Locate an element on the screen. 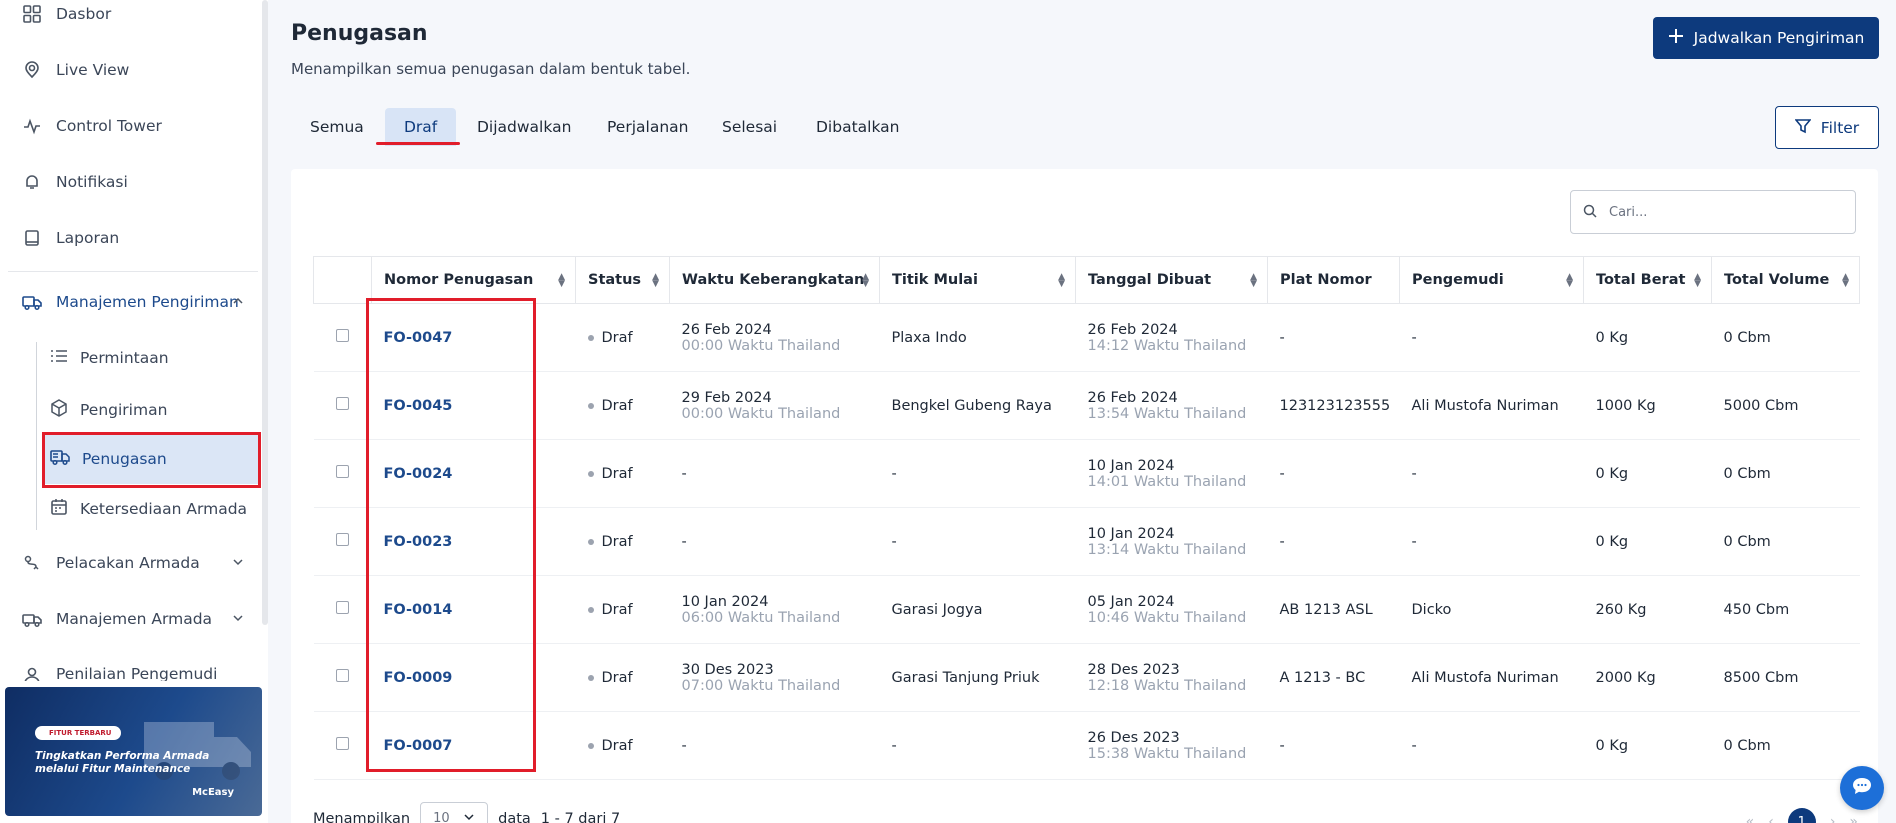 Image resolution: width=1896 pixels, height=823 pixels. sidebar-item-permintaan: Permintaan is located at coordinates (109, 358).